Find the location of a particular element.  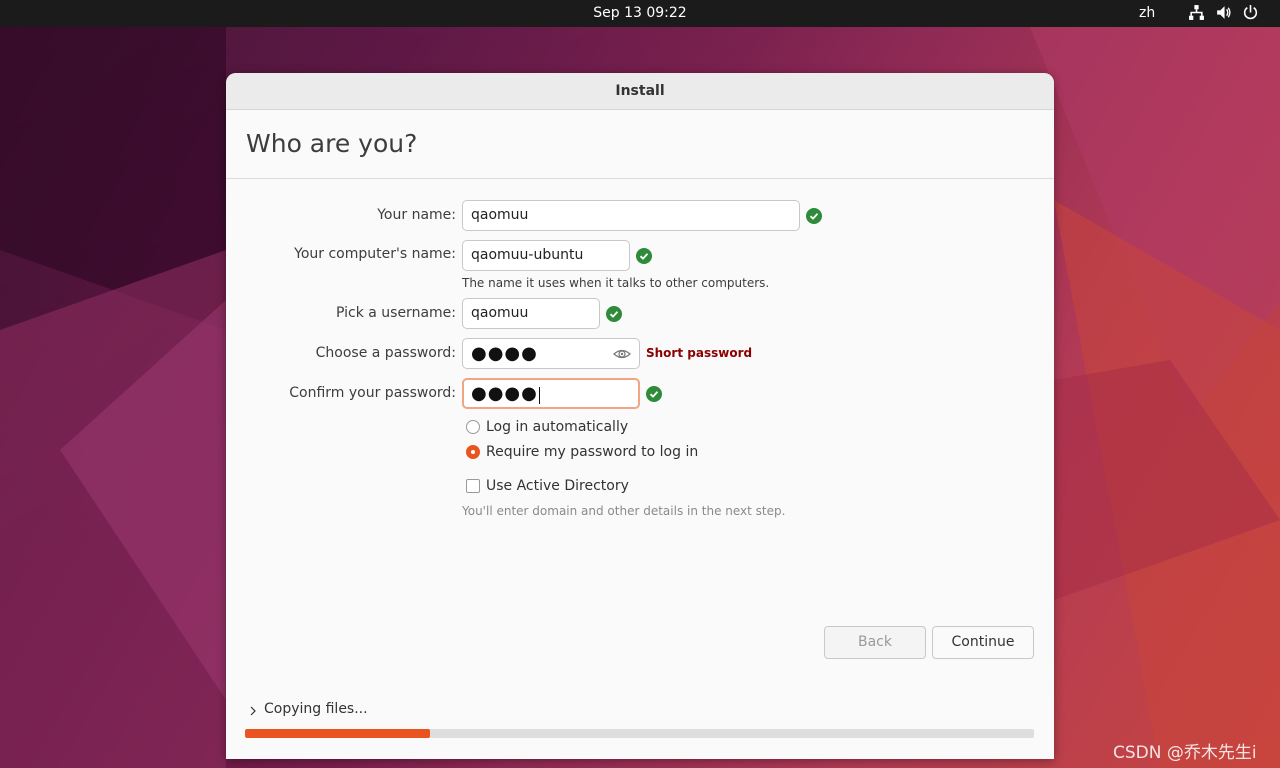

clock: Sep 13 09:22 is located at coordinates (640, 13).